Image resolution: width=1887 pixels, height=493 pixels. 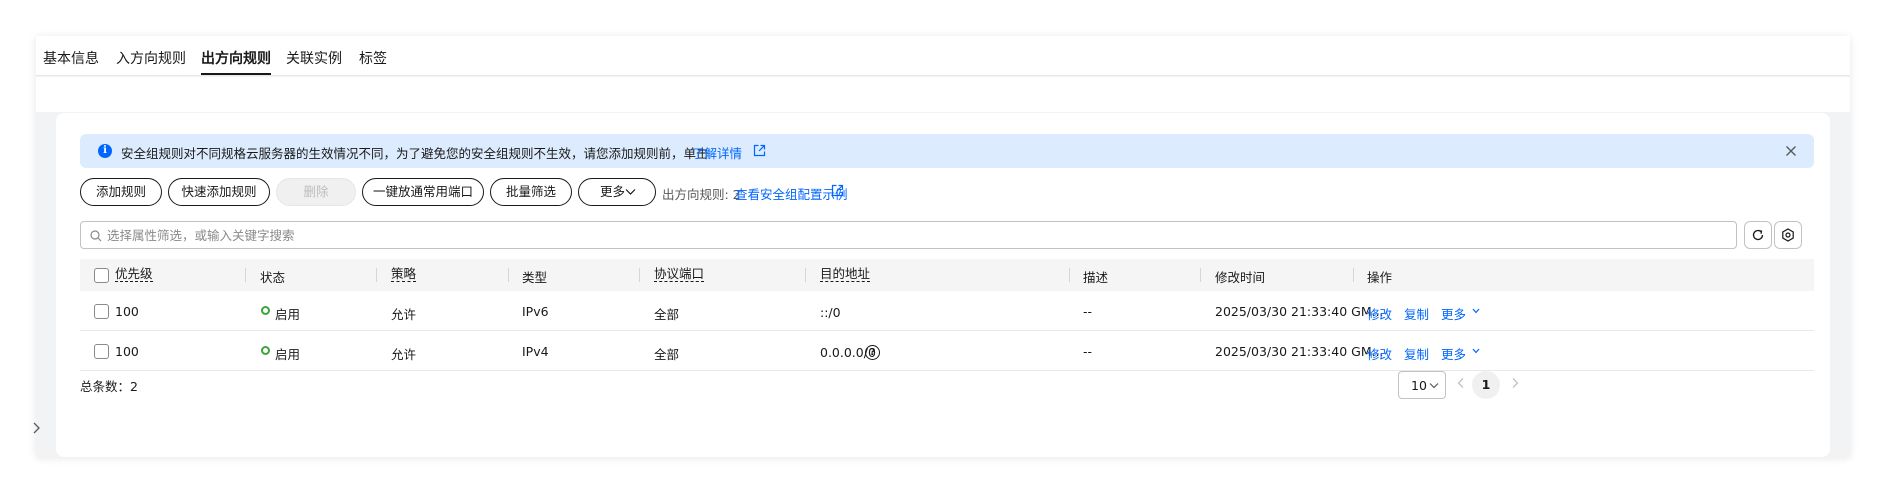 I want to click on add-rule-button: 添加规则, so click(x=121, y=192).